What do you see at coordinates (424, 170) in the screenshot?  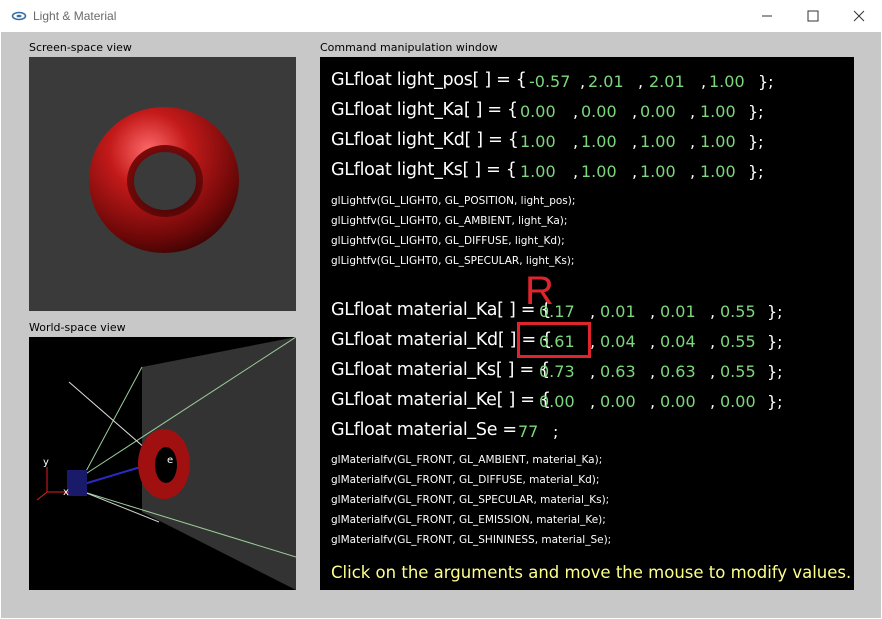 I see `light-ks-decl: GLfloat light_Ks[ ] = {` at bounding box center [424, 170].